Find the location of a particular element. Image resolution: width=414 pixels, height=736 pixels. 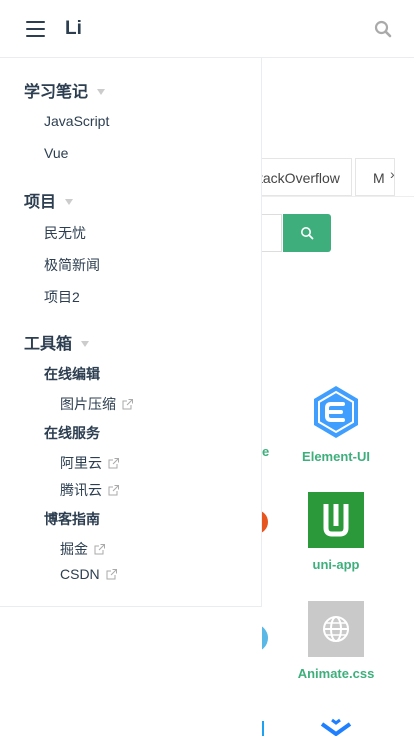

sidebar-subgroup-title: 在线服务 is located at coordinates (72, 433).